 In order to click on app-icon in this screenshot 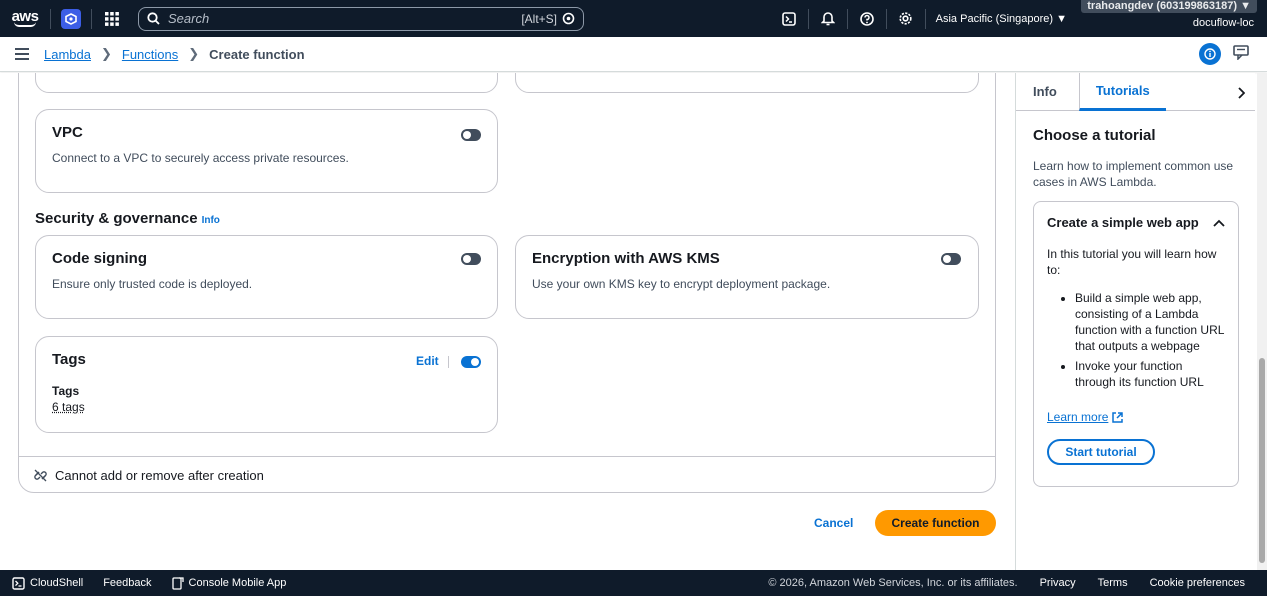, I will do `click(71, 18)`.